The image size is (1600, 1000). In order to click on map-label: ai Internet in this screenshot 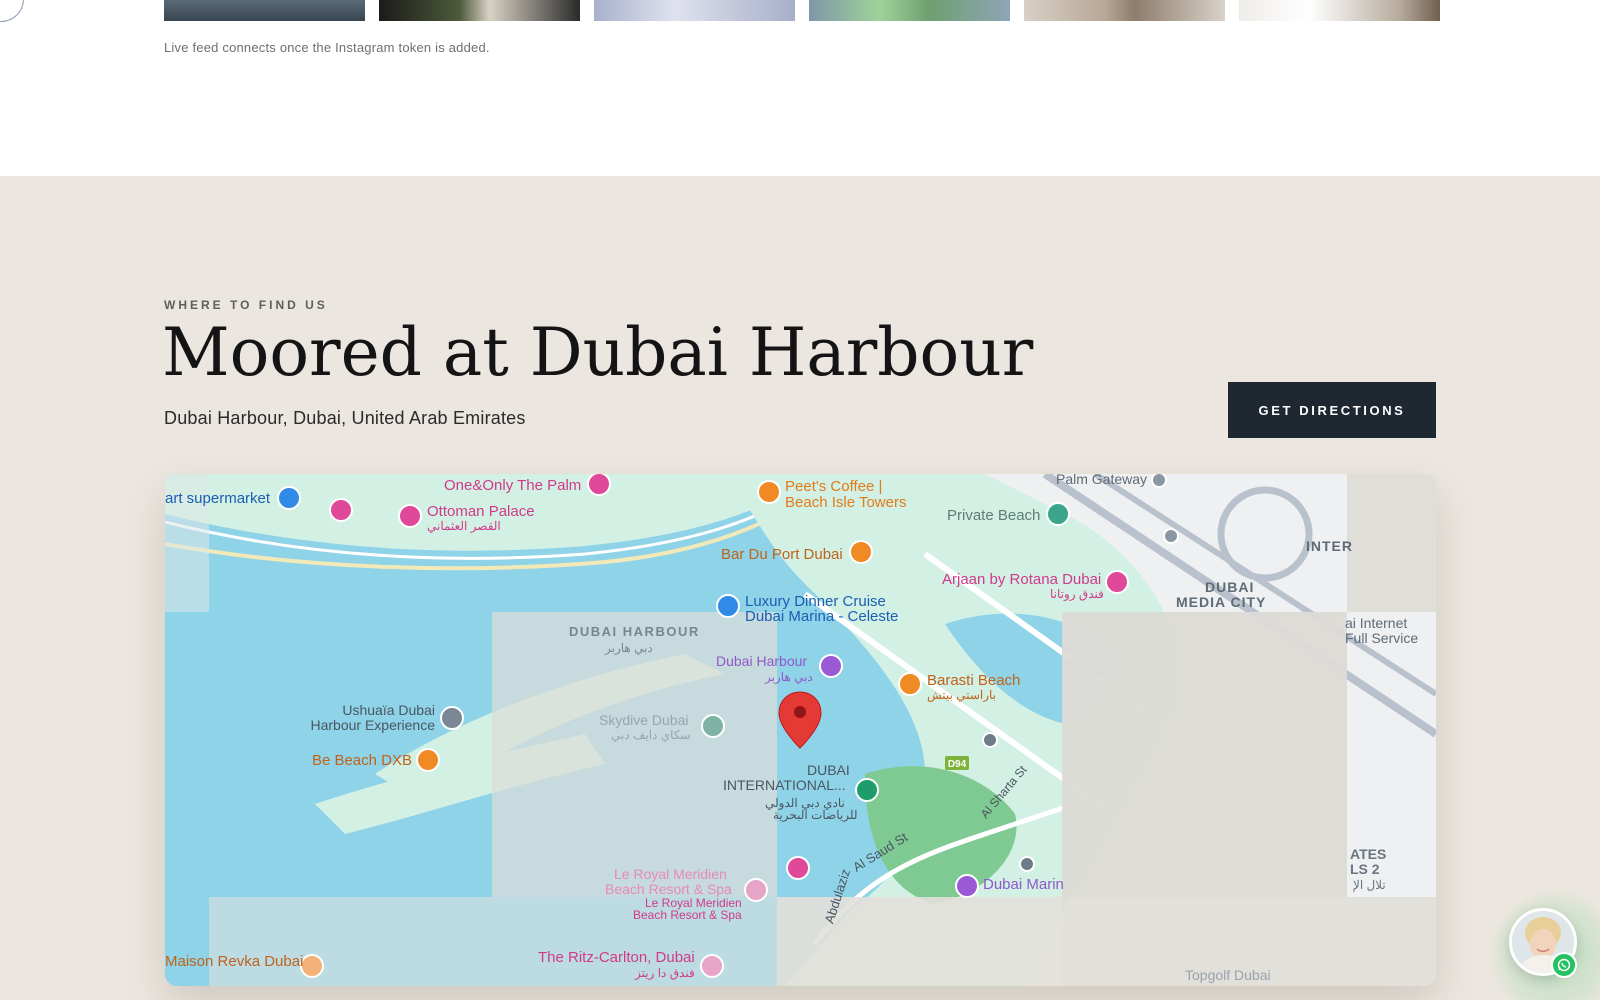, I will do `click(1376, 623)`.